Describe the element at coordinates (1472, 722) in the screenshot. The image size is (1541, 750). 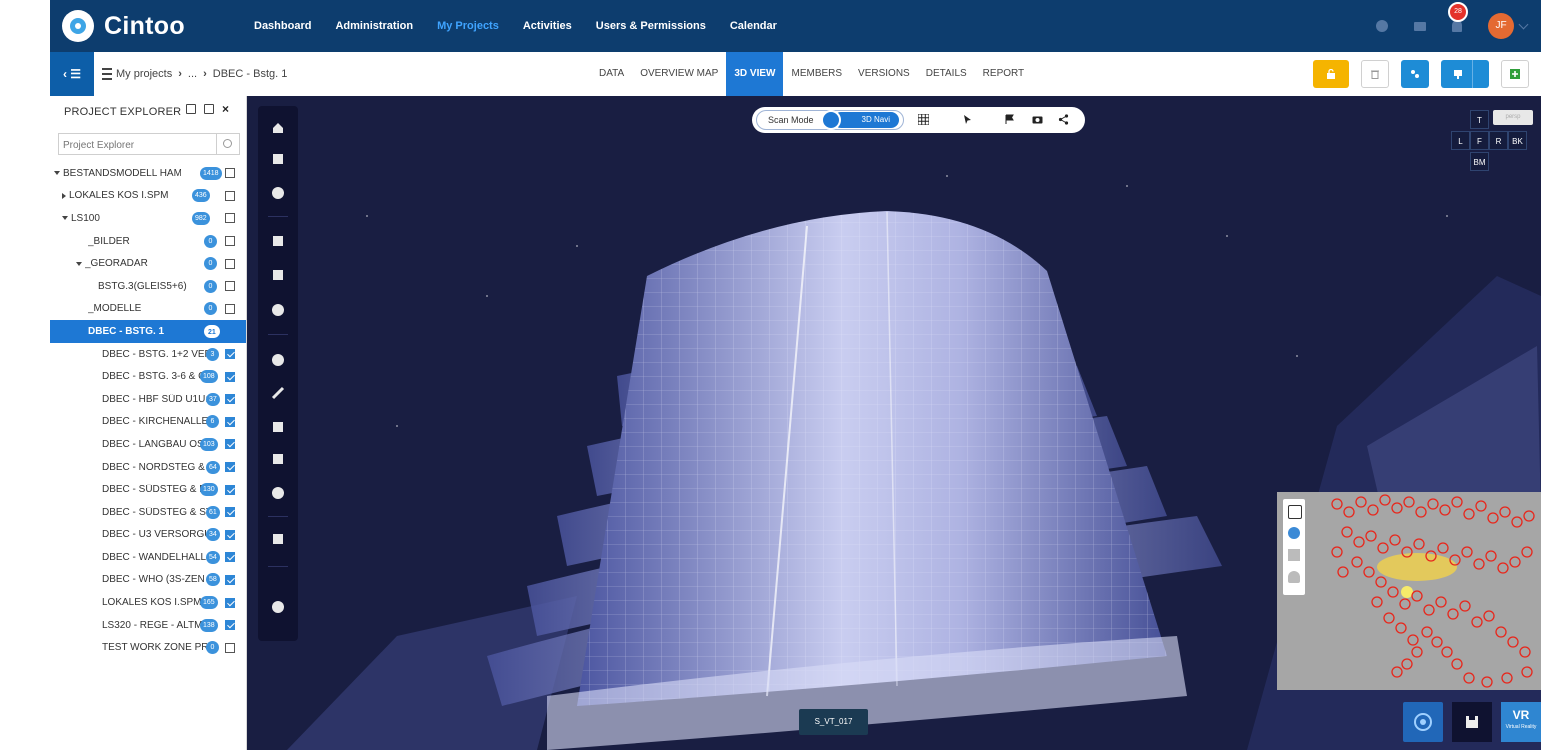
I see `save-view-button` at that location.